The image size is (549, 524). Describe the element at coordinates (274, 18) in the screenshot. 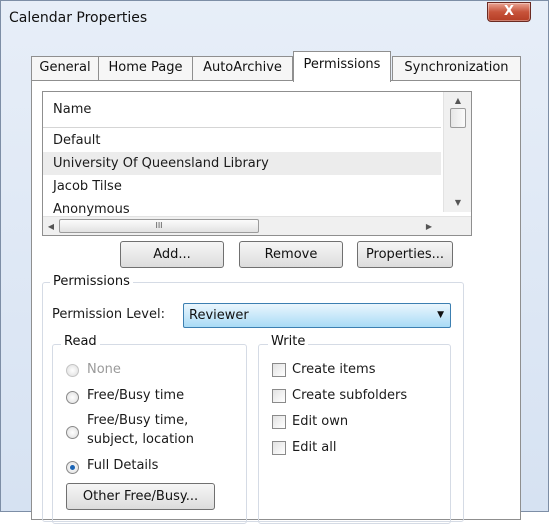

I see `title-bar: Calendar Properties X` at that location.